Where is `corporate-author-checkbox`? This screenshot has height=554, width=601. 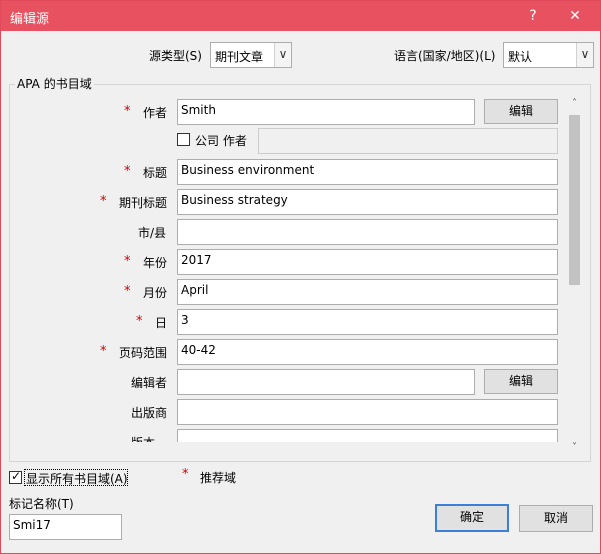
corporate-author-checkbox is located at coordinates (183, 139).